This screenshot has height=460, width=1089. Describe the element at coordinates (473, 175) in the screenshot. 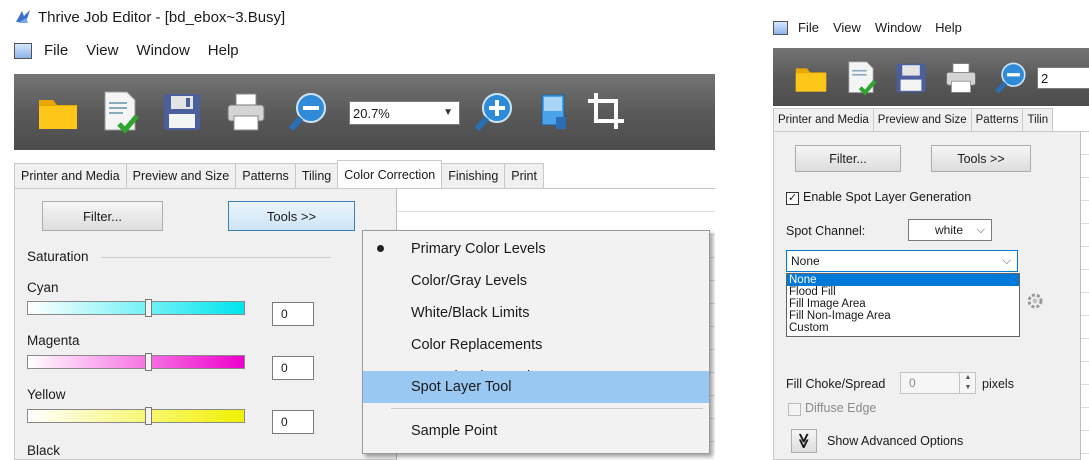

I see `tab-finishing: Finishing` at that location.